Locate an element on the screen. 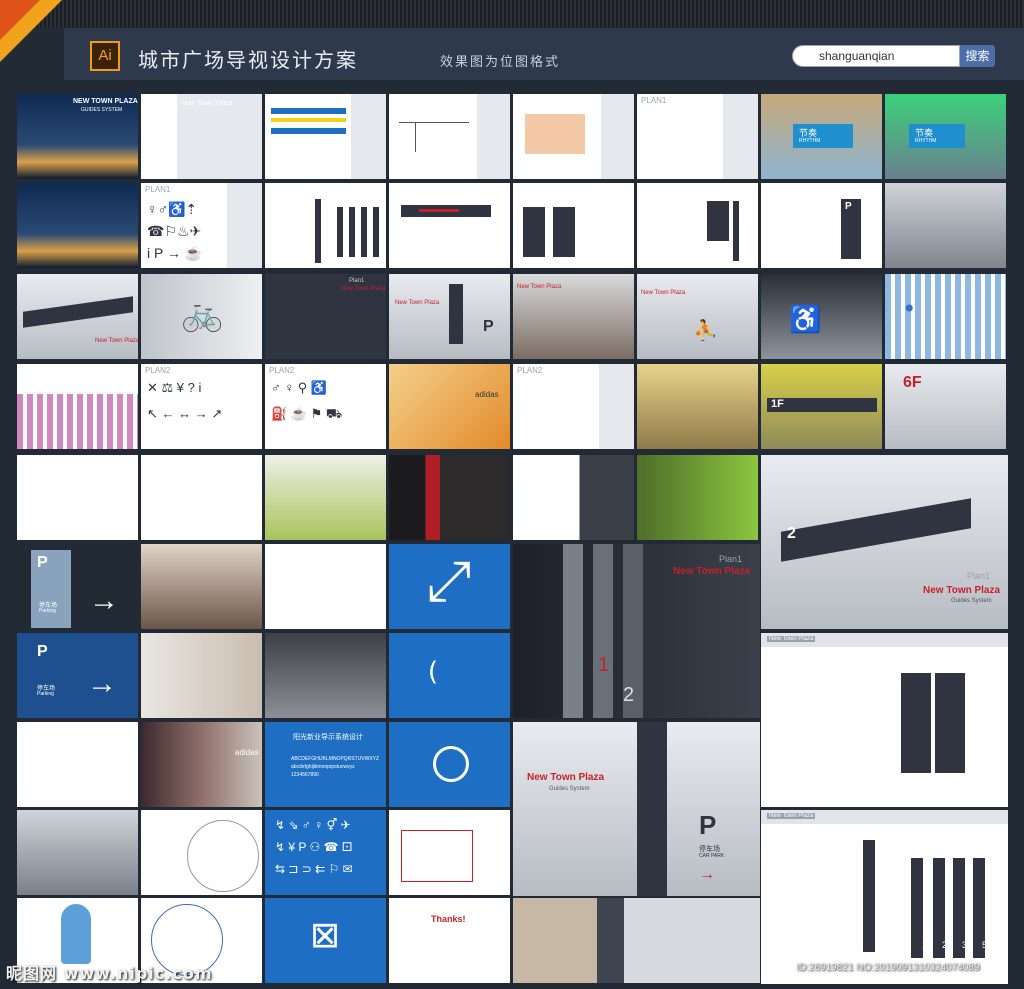  thumbnail-rhythm-collage-2: 节奏 RHYTHM is located at coordinates (945, 136).